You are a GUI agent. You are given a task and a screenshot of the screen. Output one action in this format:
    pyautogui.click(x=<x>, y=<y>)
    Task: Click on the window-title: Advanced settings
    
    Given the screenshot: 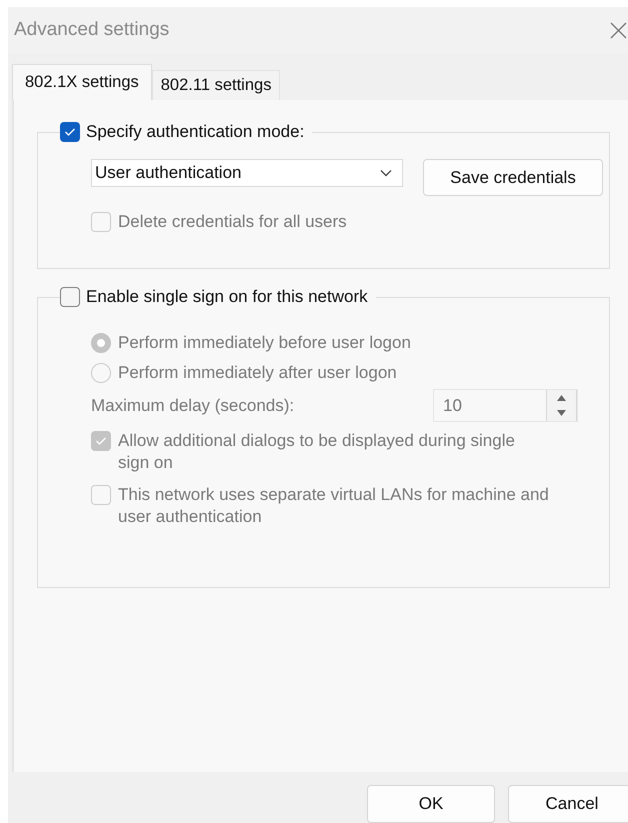 What is the action you would take?
    pyautogui.click(x=92, y=30)
    